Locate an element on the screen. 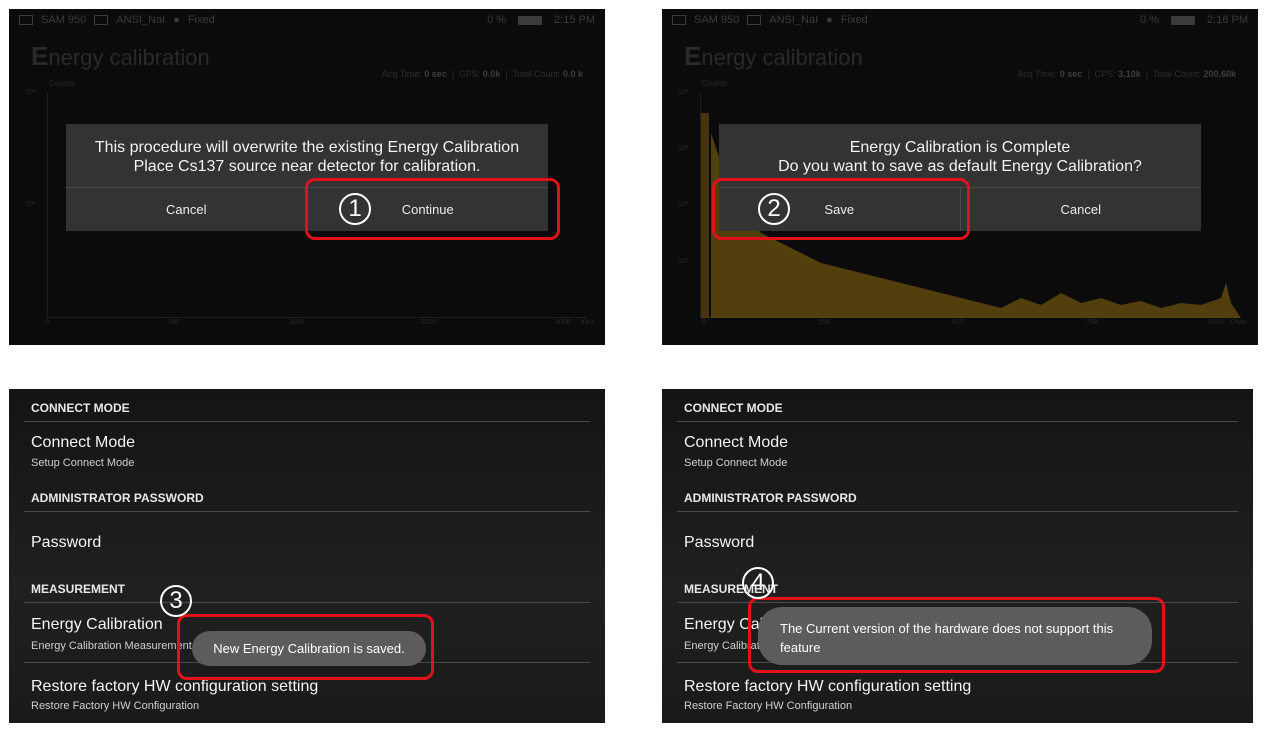 This screenshot has height=733, width=1267. x-tick: 1024 is located at coordinates (1216, 322).